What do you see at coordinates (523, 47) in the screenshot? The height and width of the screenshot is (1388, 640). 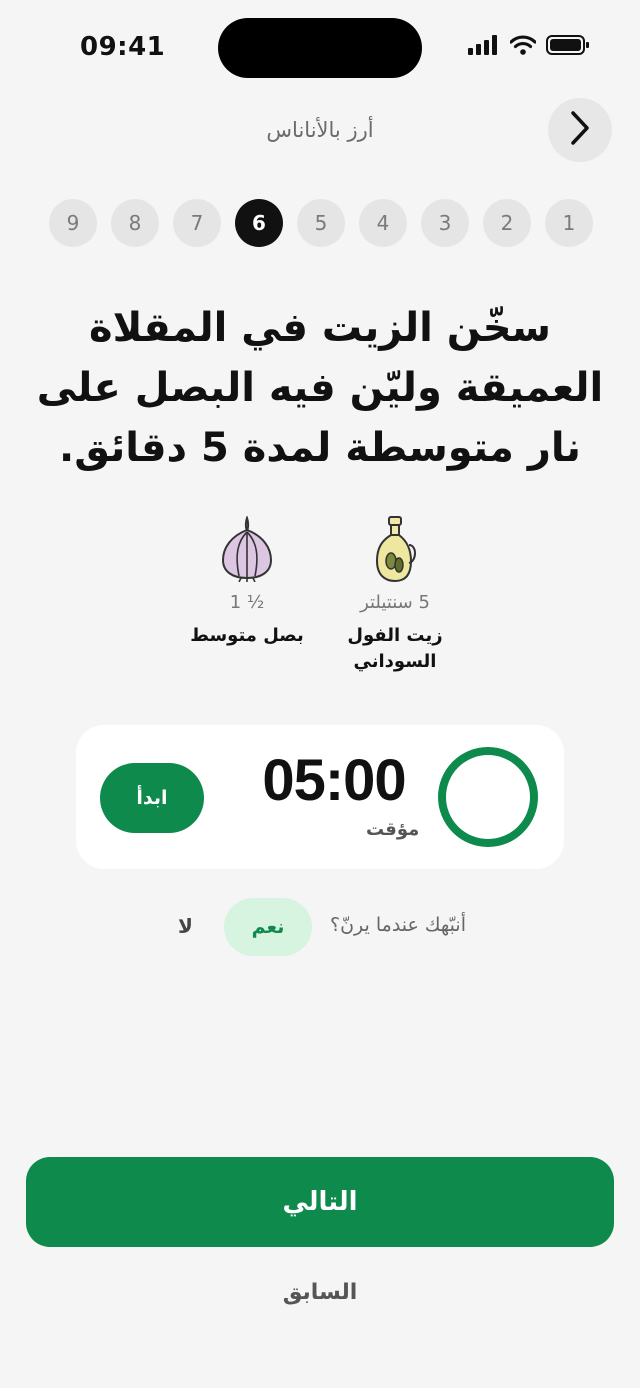 I see `wifi-icon` at bounding box center [523, 47].